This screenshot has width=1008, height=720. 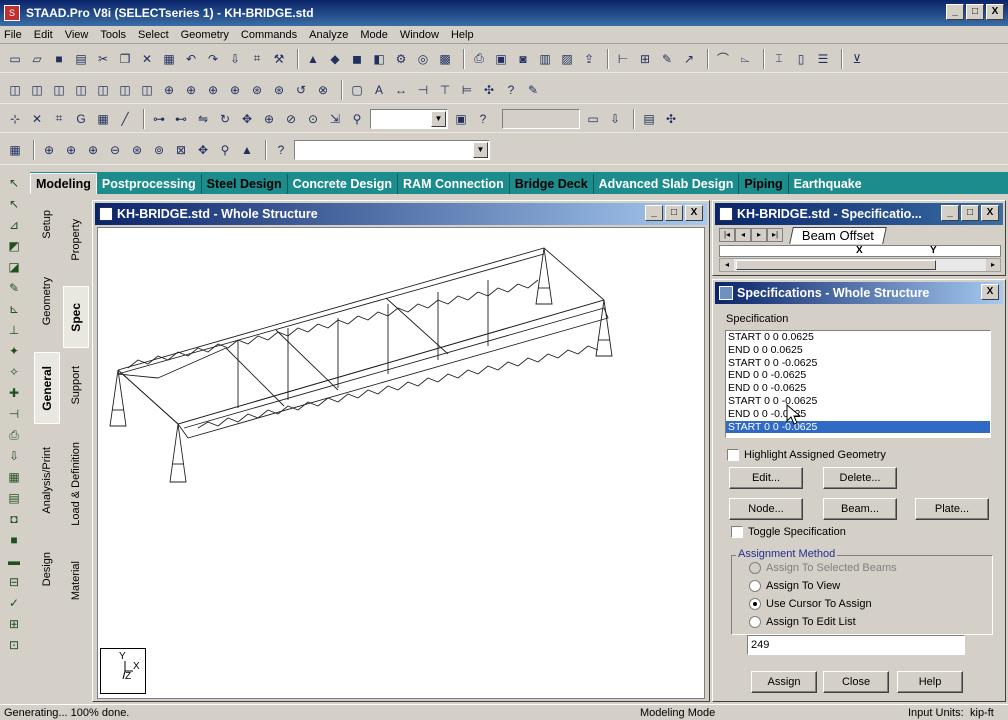 What do you see at coordinates (995, 12) in the screenshot?
I see `close-button: X` at bounding box center [995, 12].